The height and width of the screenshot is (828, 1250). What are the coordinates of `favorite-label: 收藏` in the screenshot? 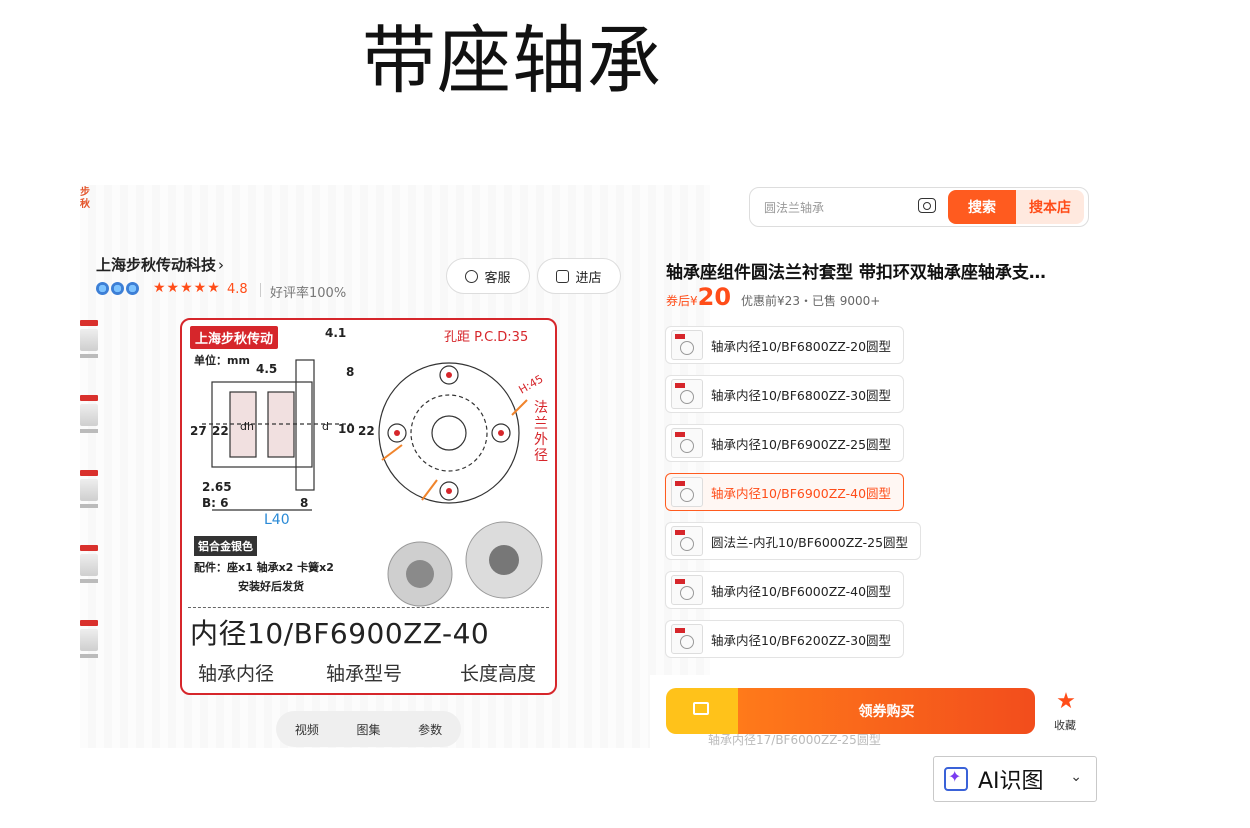 It's located at (1065, 725).